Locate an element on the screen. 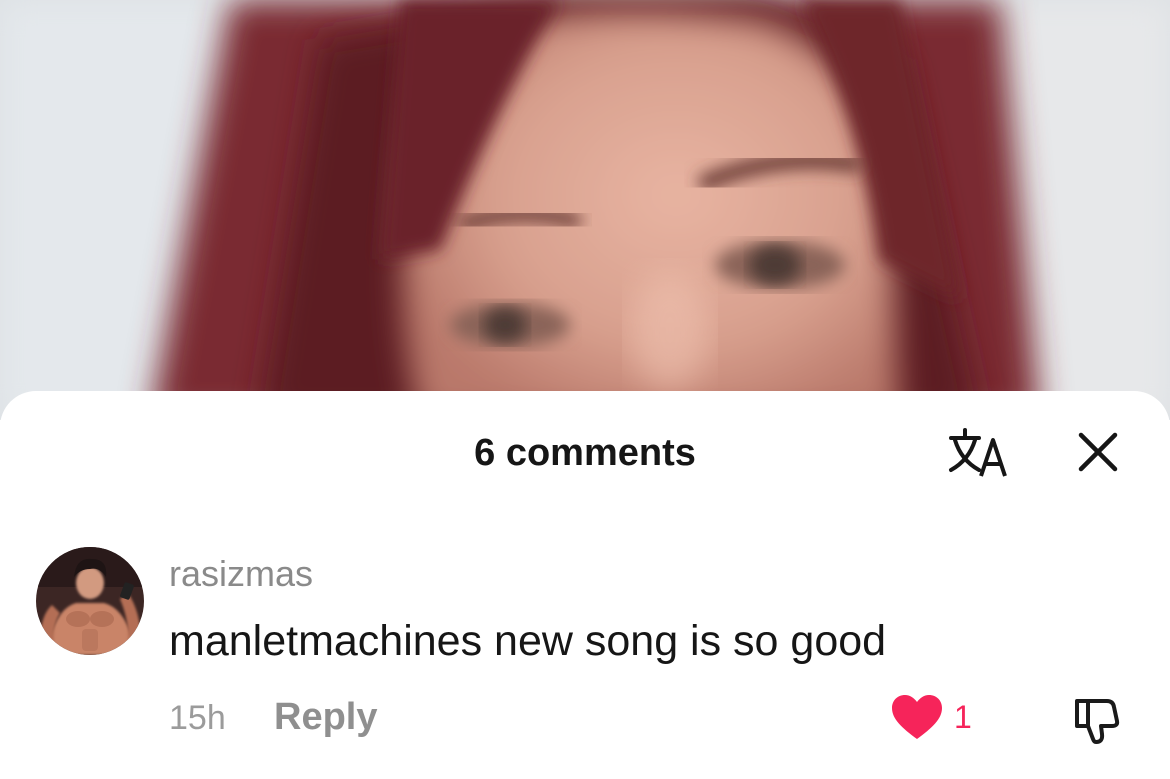  dislike-button is located at coordinates (1097, 719).